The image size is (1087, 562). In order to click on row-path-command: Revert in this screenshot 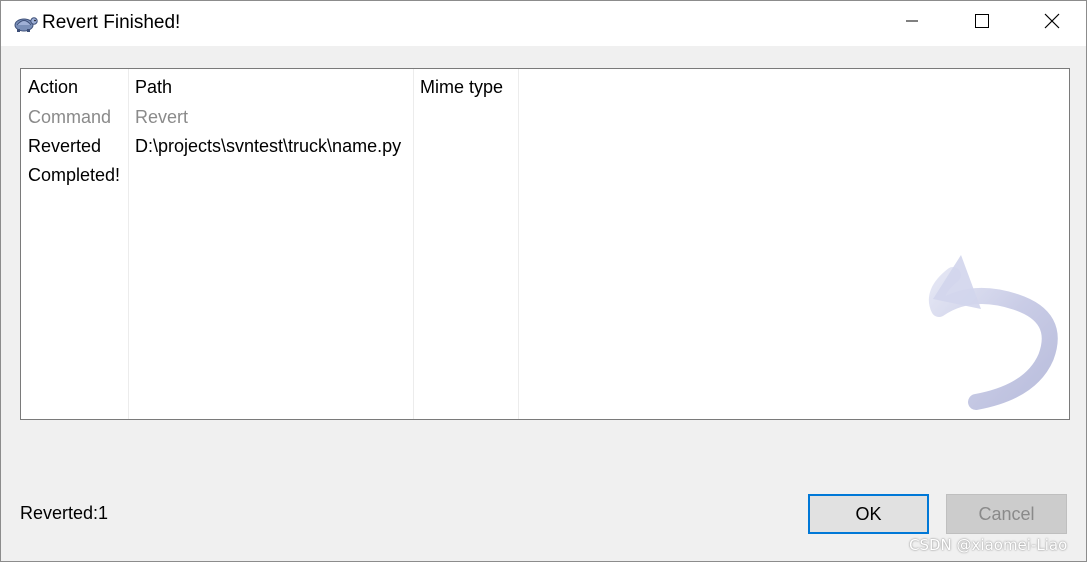, I will do `click(161, 117)`.